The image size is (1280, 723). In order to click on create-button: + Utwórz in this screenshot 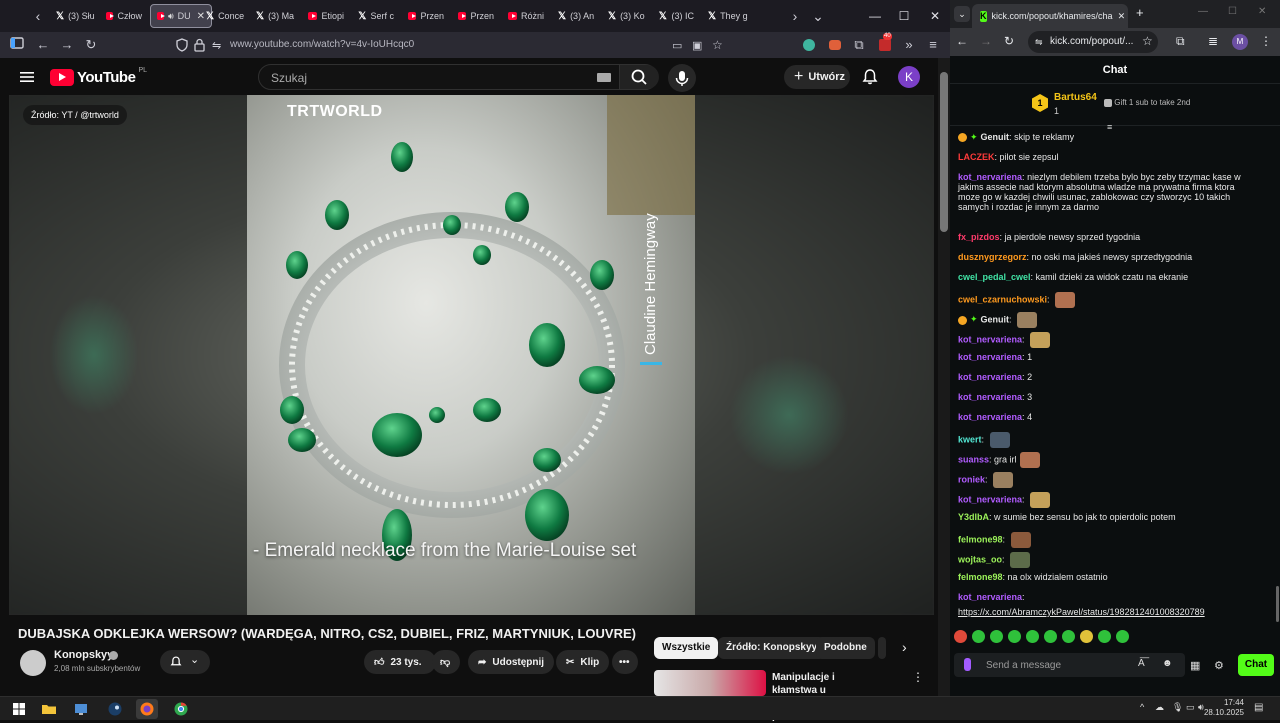, I will do `click(817, 77)`.